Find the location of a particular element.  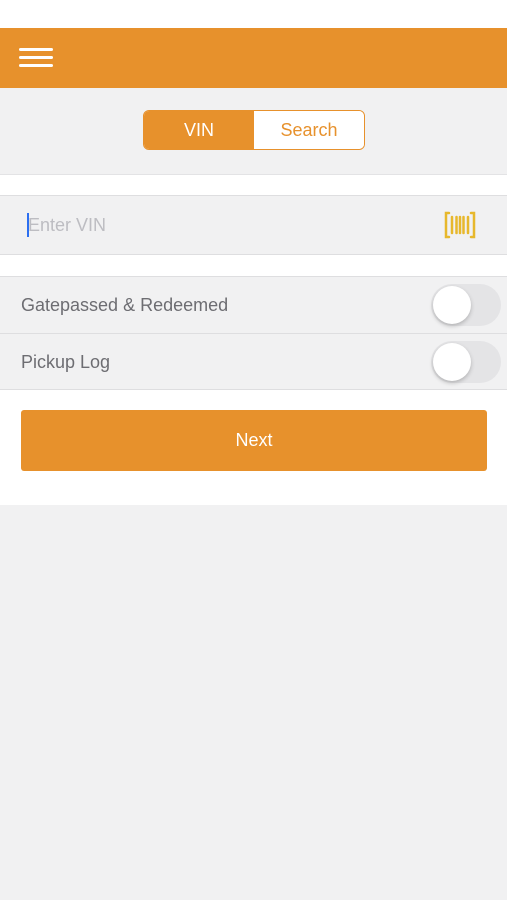

vin-input-row is located at coordinates (253, 225).